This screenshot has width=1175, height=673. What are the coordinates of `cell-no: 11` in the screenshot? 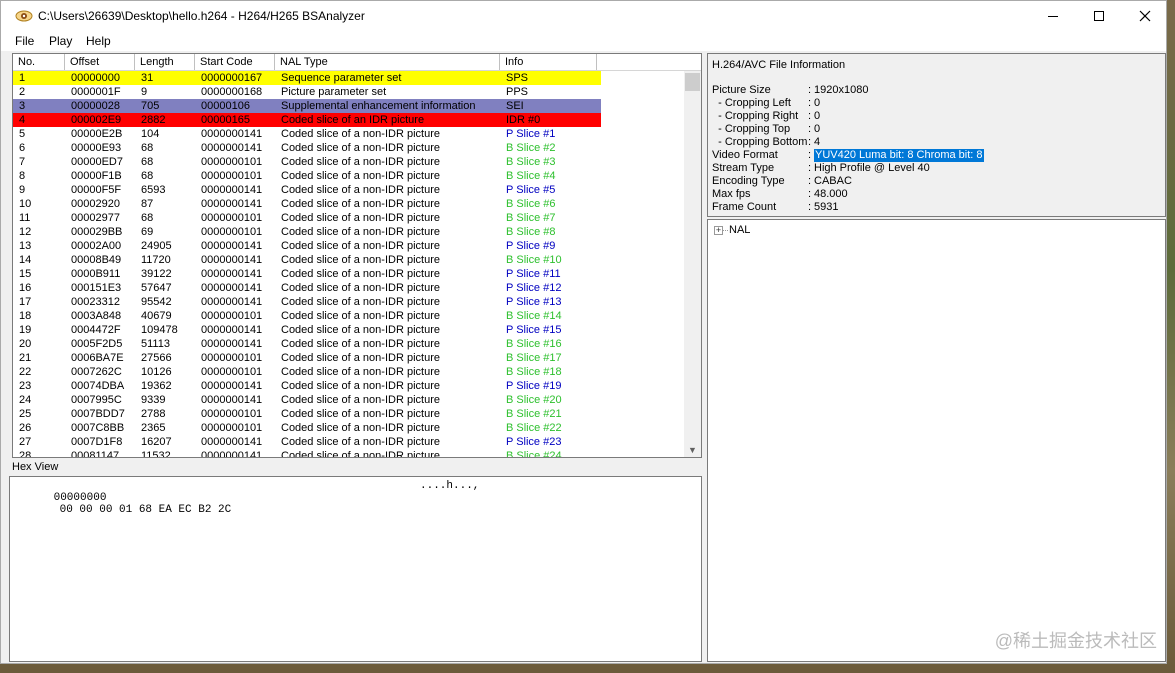 It's located at (25, 218).